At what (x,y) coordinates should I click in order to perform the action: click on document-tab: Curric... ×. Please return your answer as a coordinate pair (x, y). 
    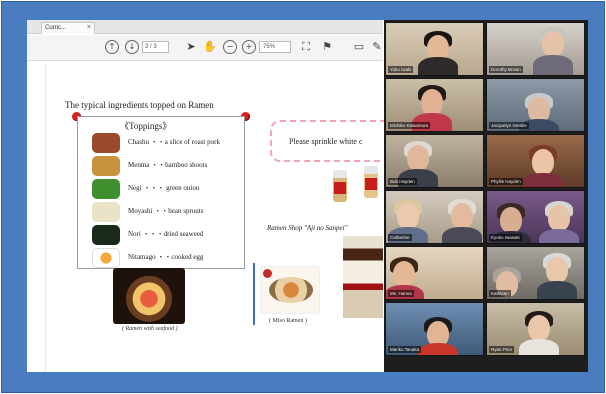
    Looking at the image, I should click on (68, 28).